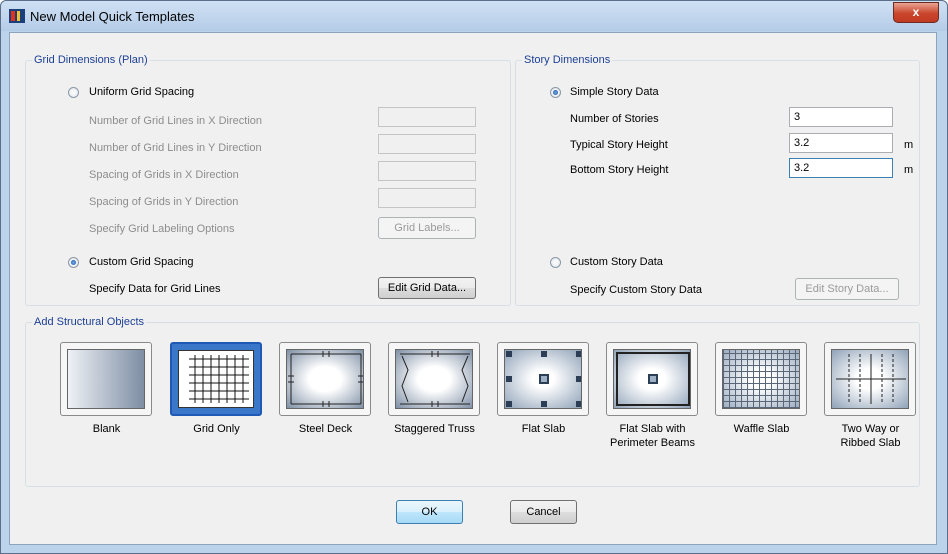  Describe the element at coordinates (216, 429) in the screenshot. I see `template-label: Grid Only` at that location.